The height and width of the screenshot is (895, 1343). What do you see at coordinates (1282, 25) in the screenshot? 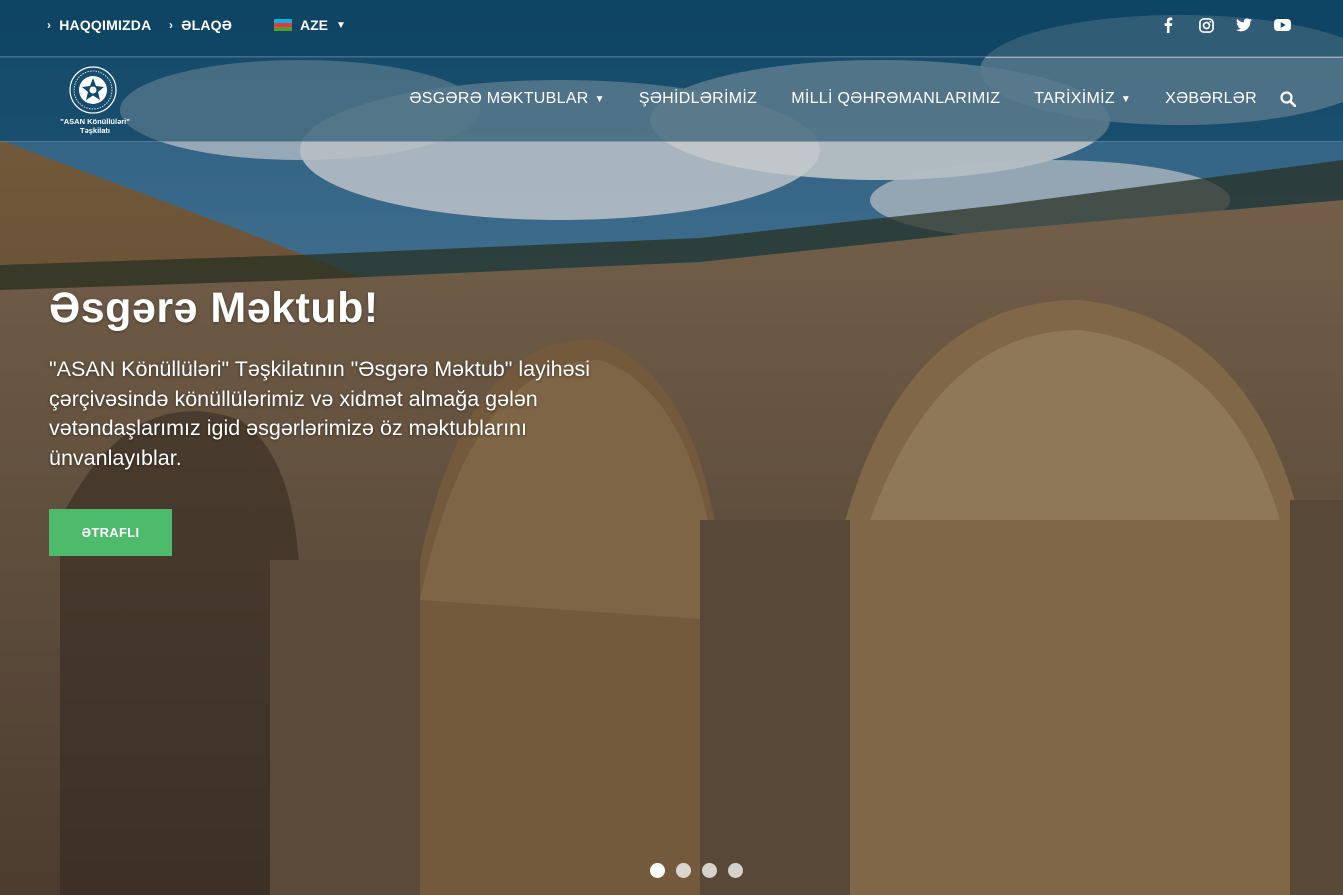
I see `youtube-icon` at bounding box center [1282, 25].